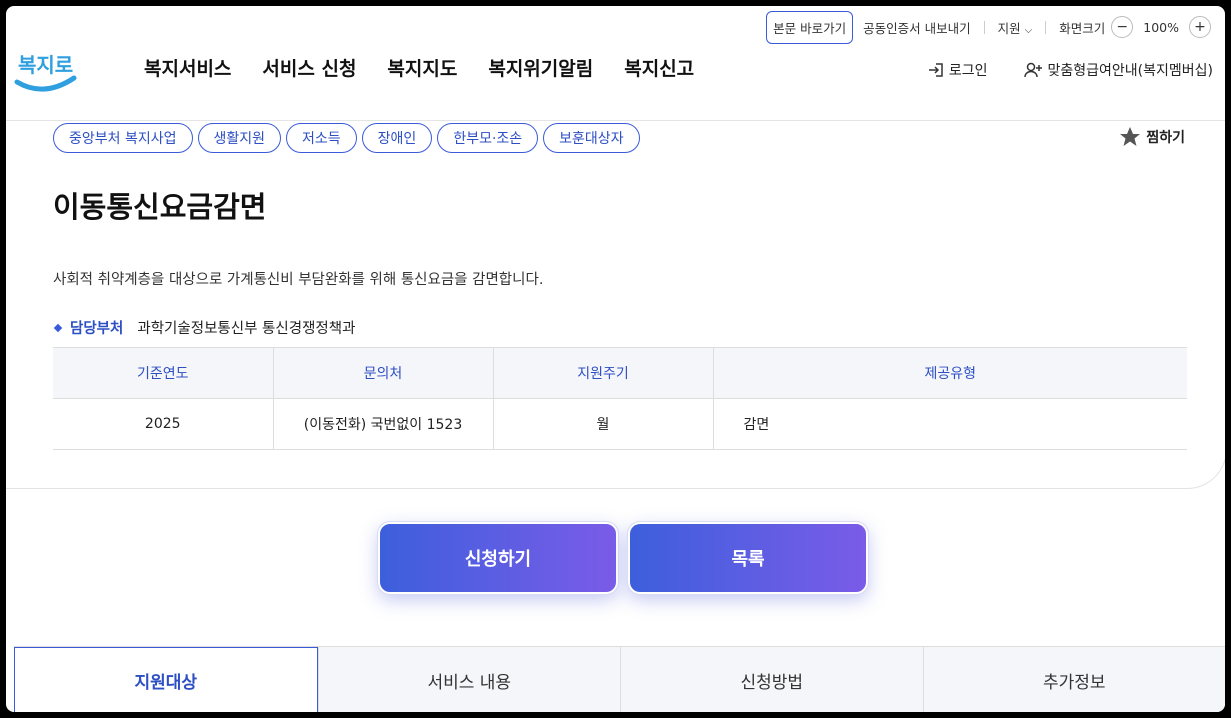  I want to click on department-label: 담당부처, so click(97, 329).